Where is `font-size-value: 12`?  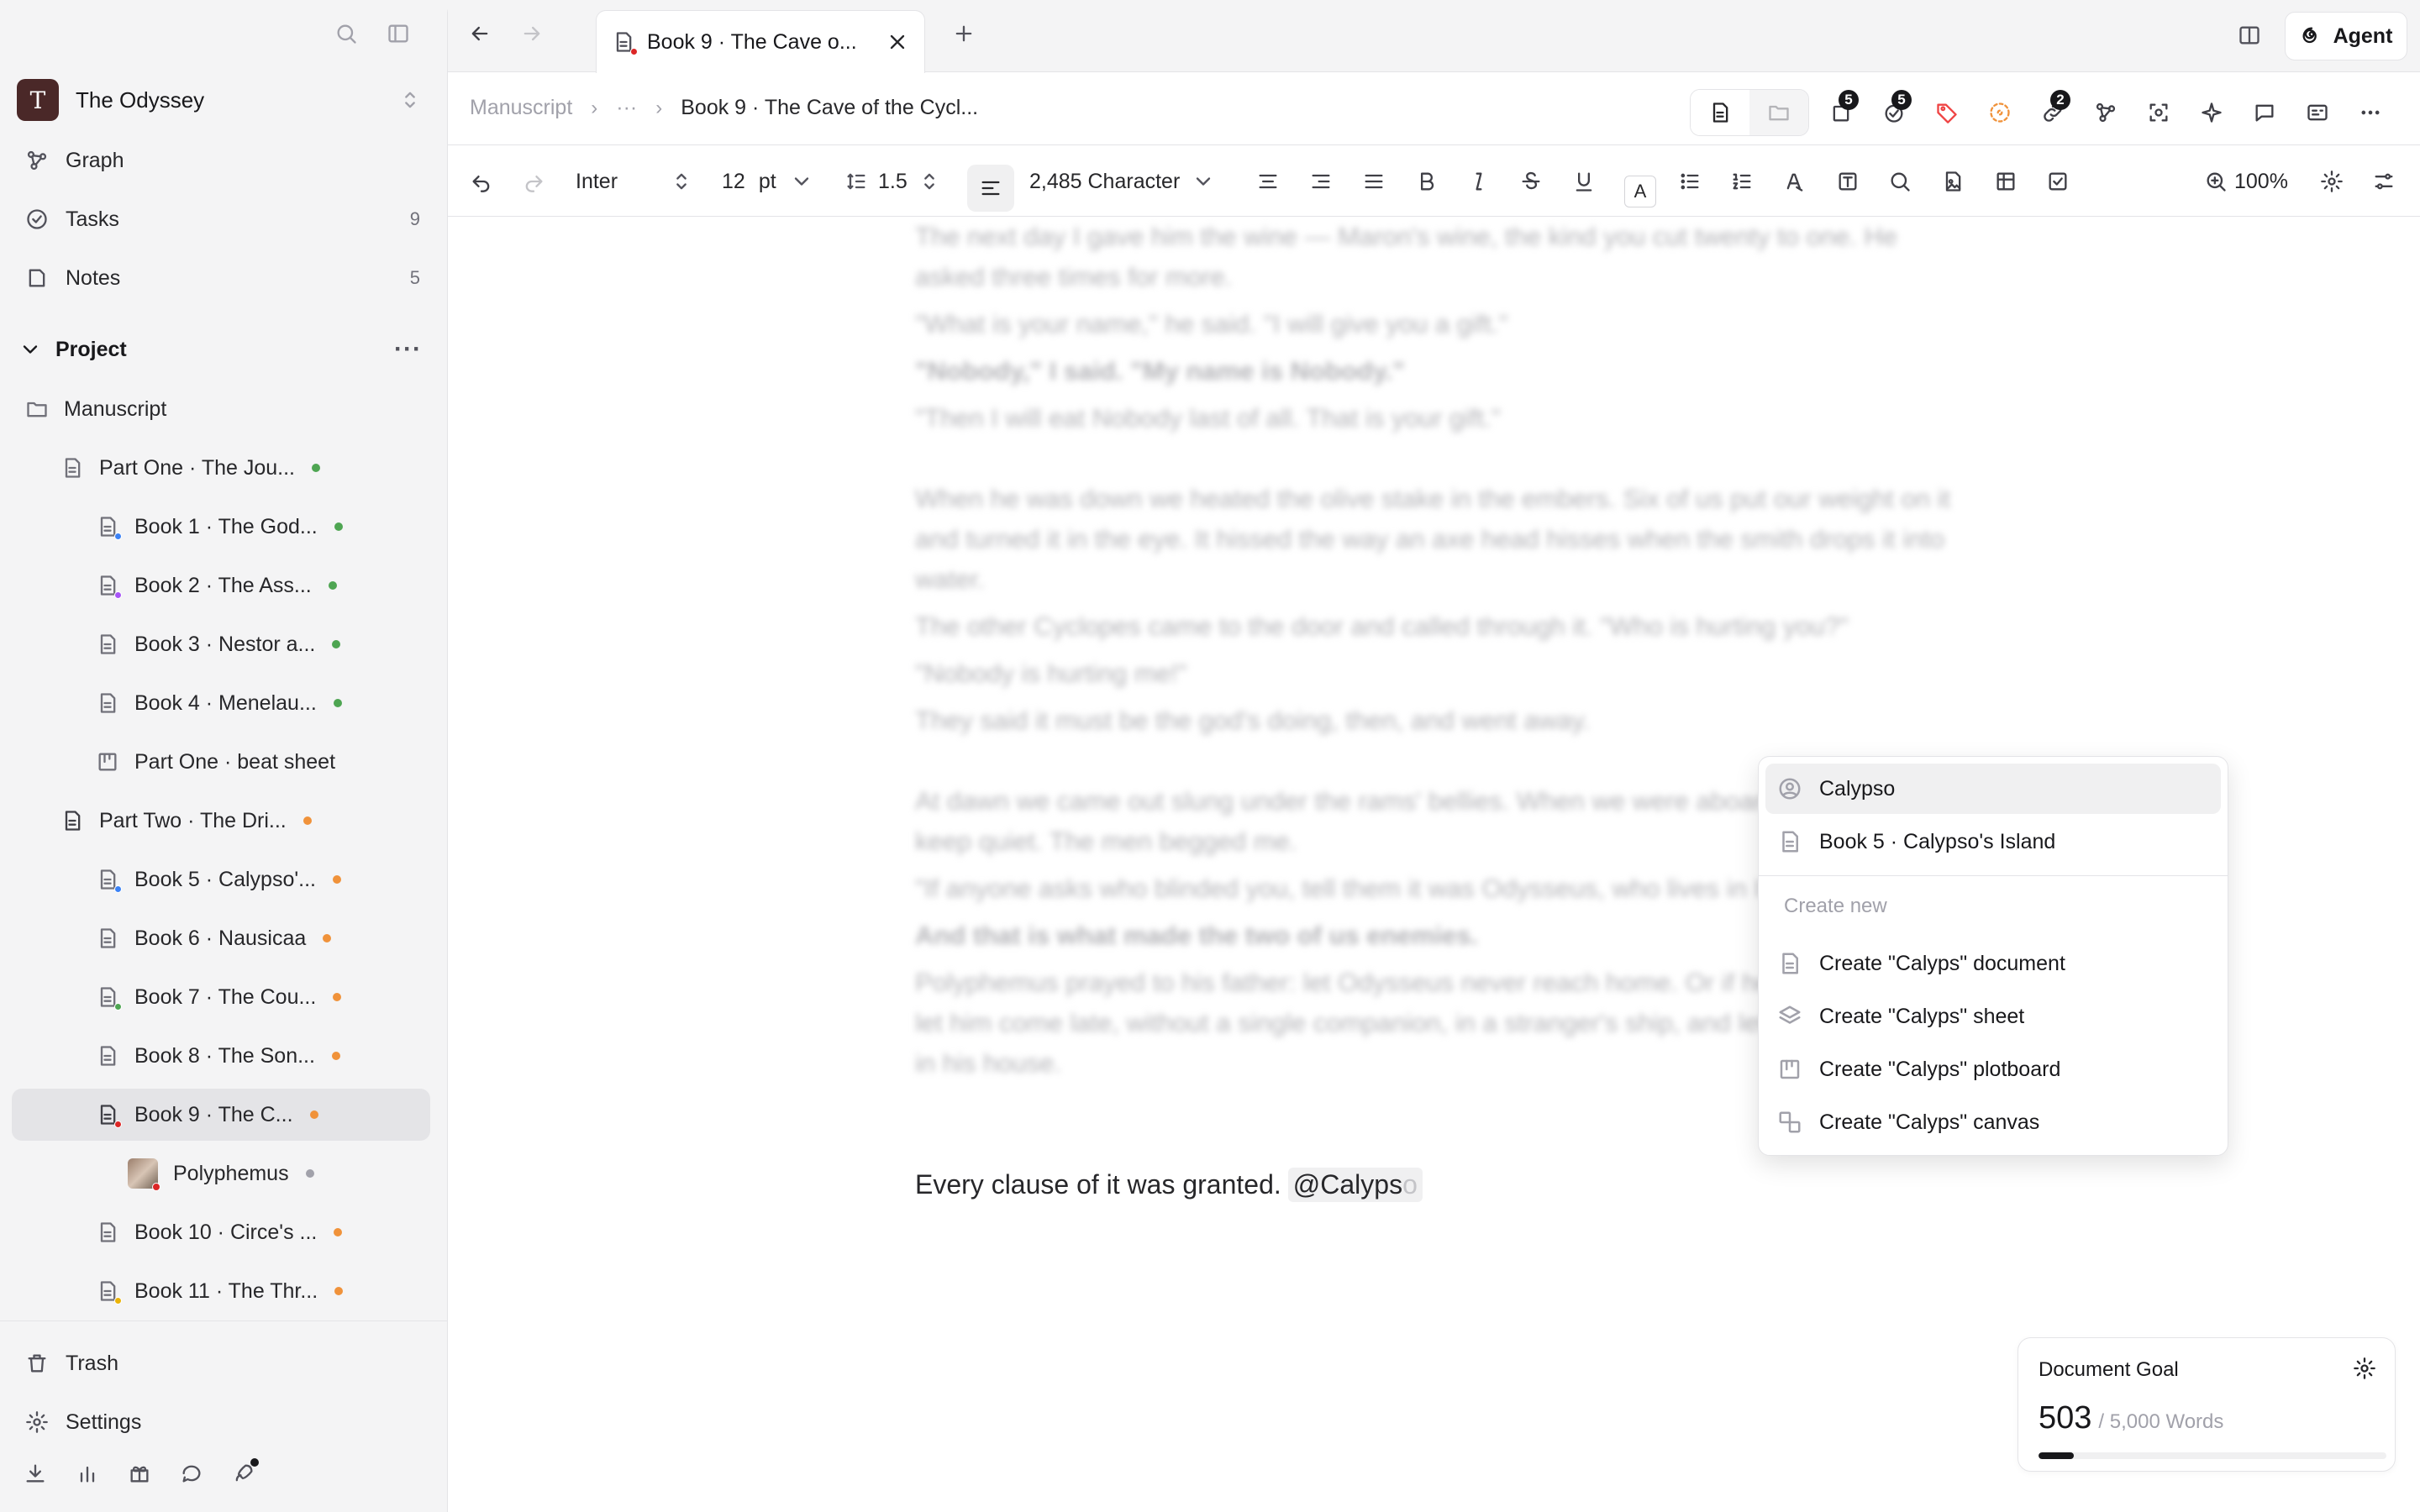 font-size-value: 12 is located at coordinates (734, 181).